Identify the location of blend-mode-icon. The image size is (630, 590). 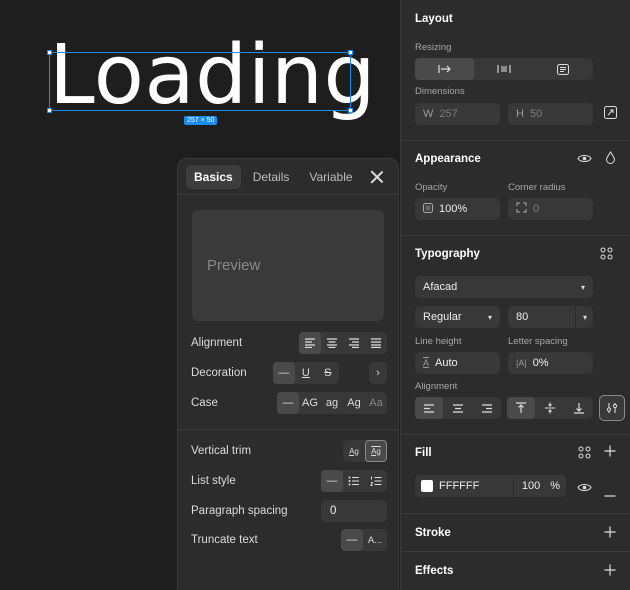
(610, 159).